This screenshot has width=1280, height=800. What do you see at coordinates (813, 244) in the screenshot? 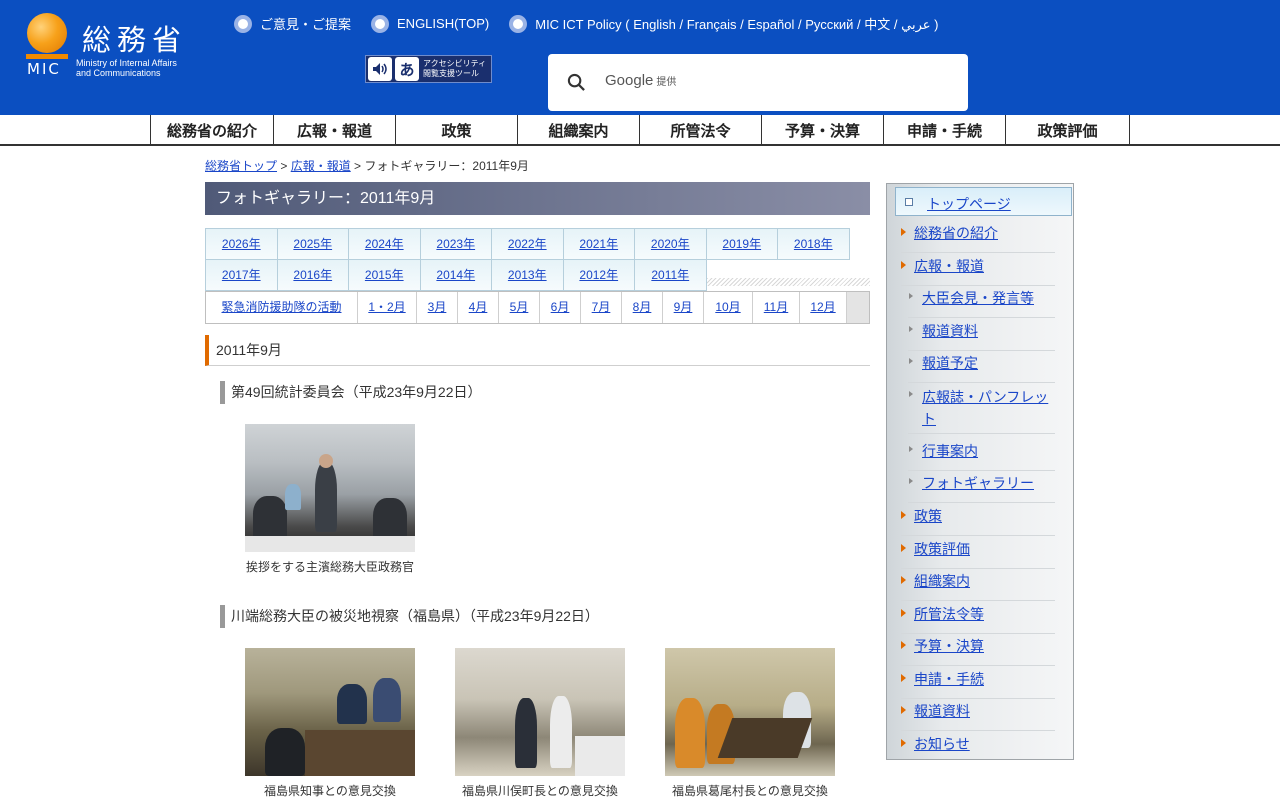
I see `year-tab-link: 2018年` at bounding box center [813, 244].